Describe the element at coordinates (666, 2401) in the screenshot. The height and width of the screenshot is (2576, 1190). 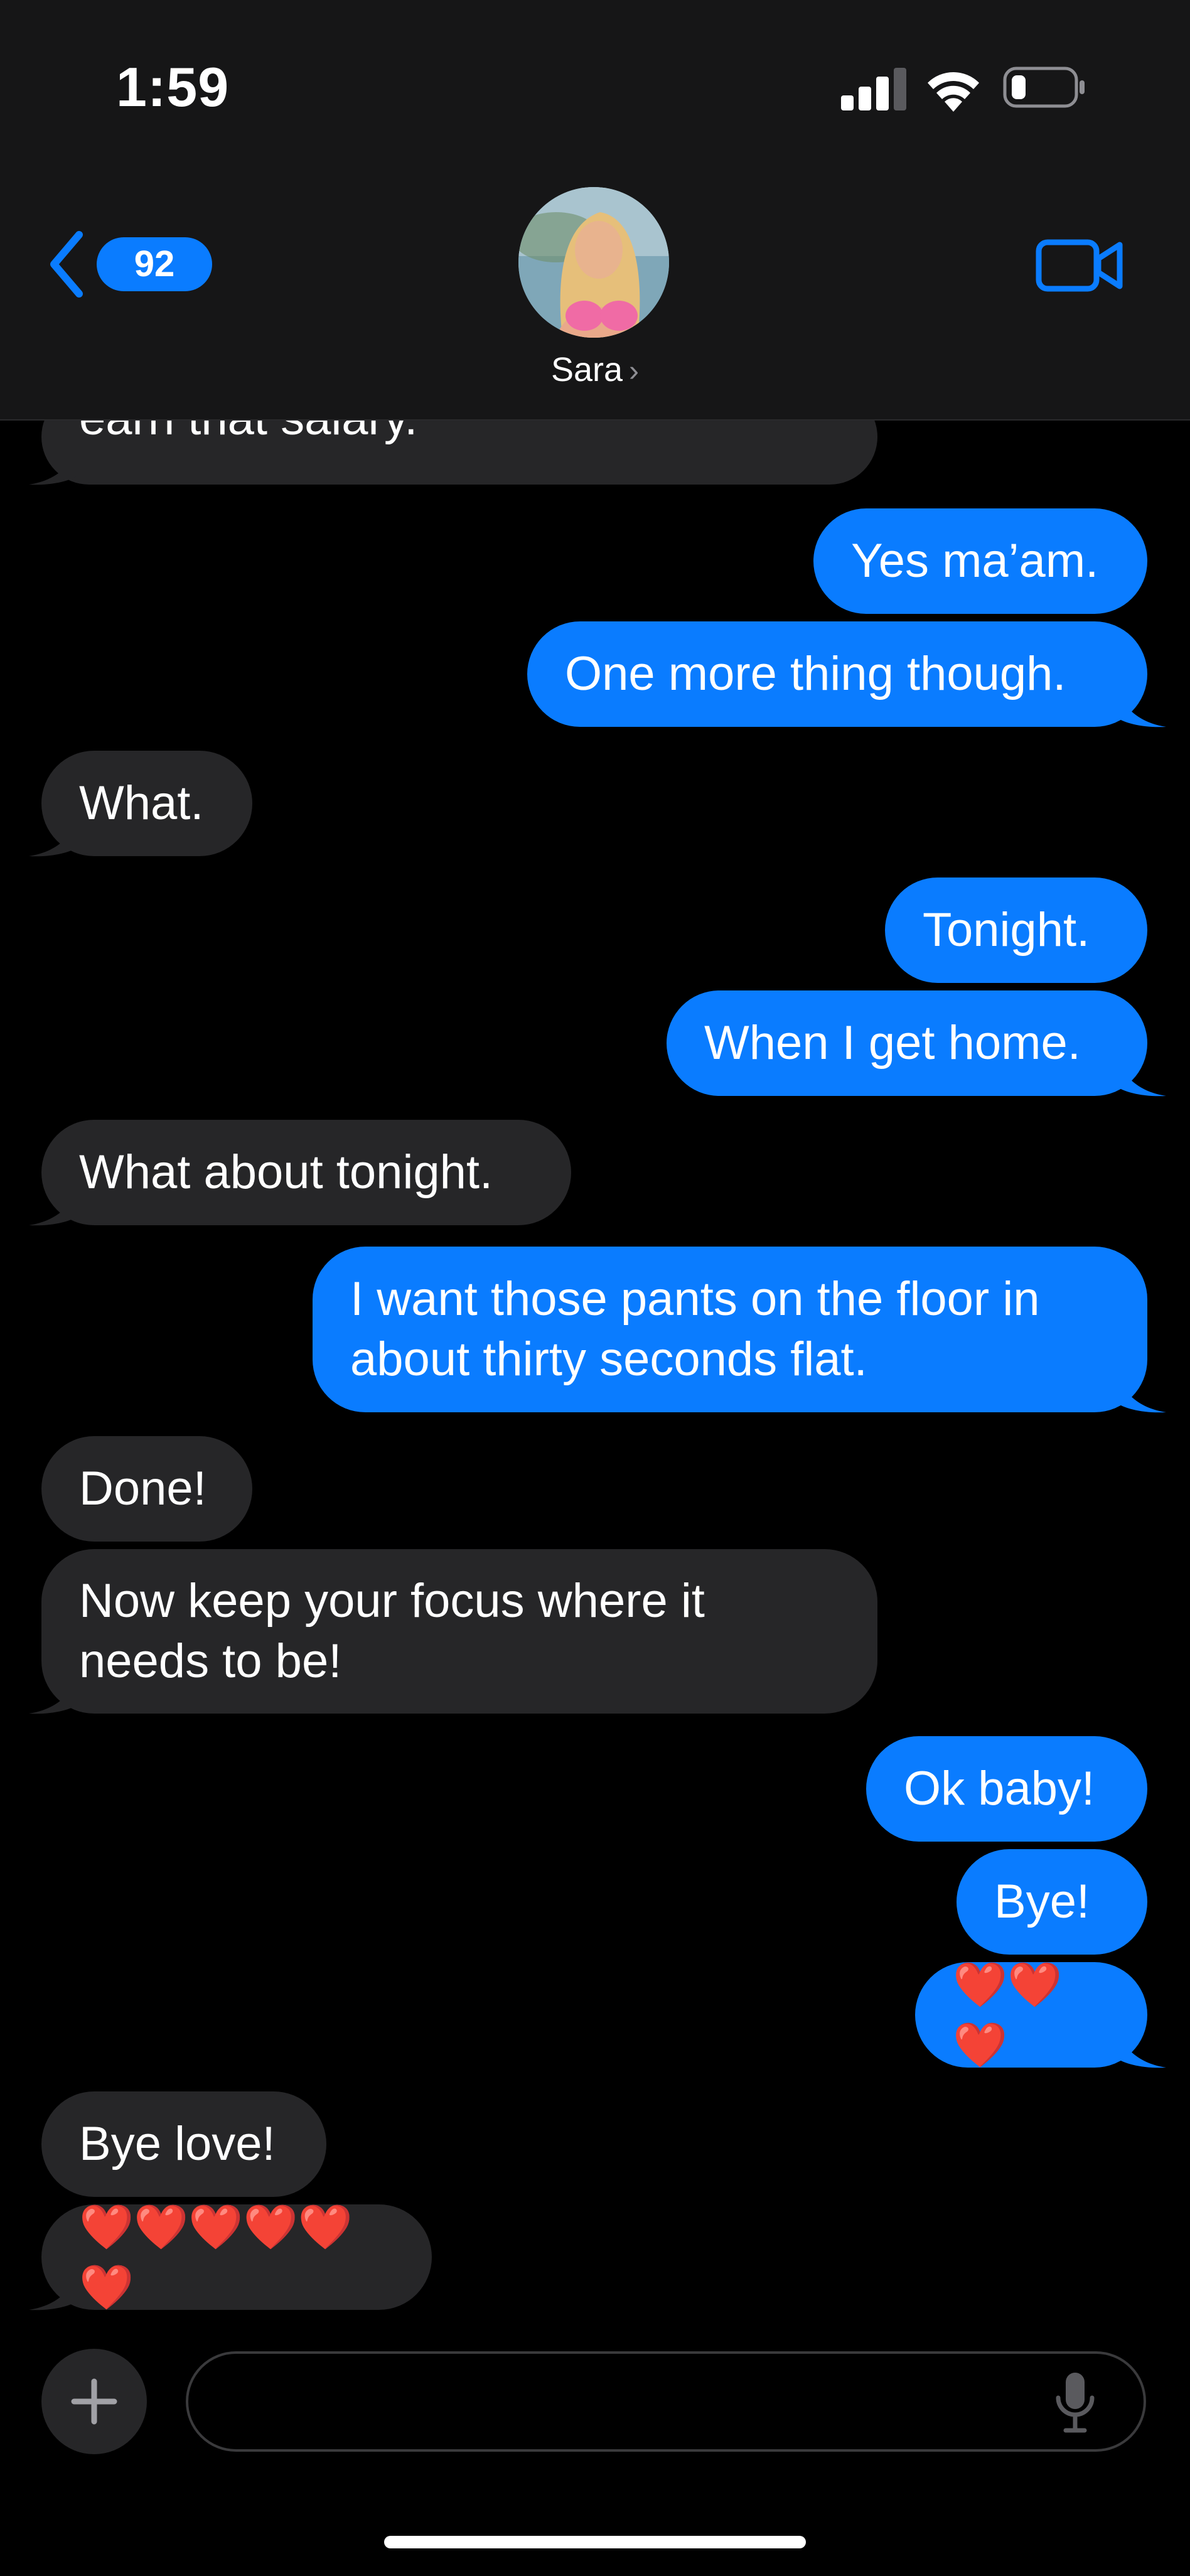
I see `message-input` at that location.